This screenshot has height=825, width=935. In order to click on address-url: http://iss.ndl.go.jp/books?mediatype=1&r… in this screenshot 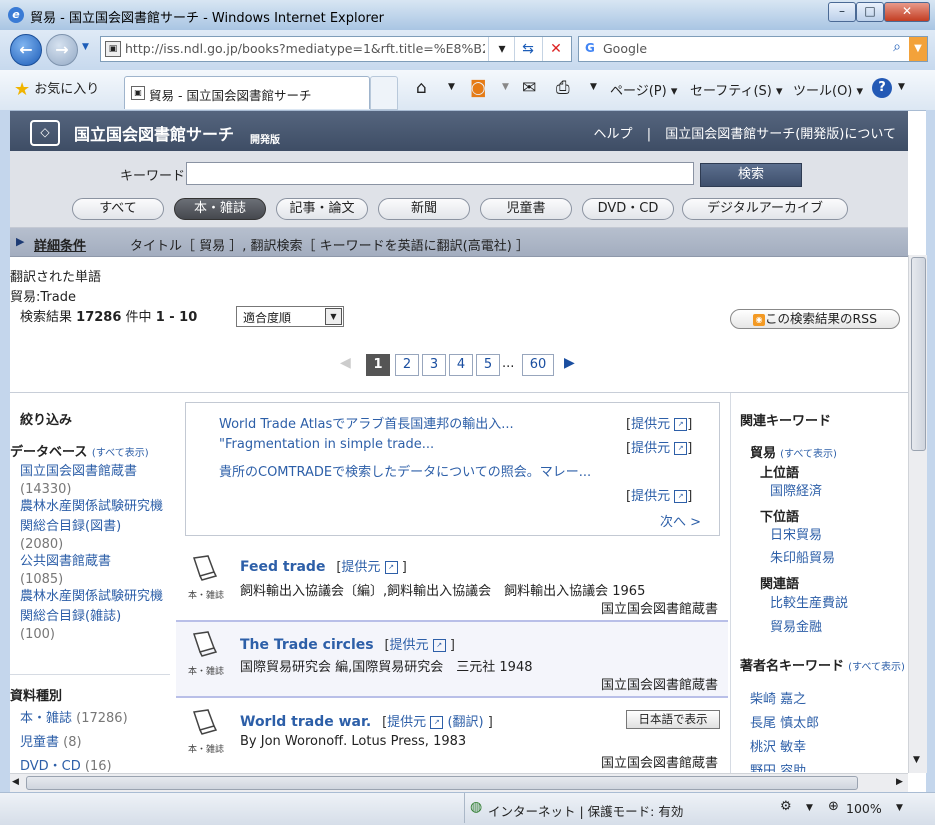, I will do `click(305, 48)`.